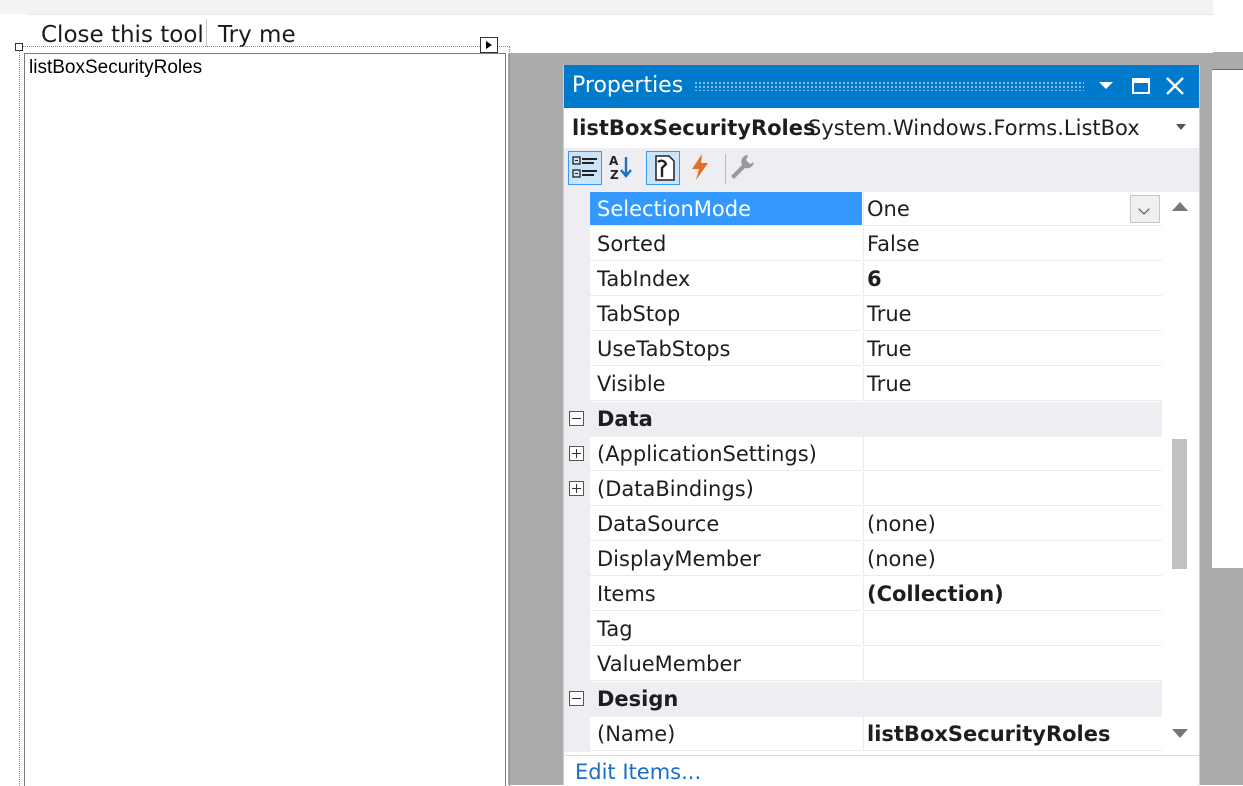  Describe the element at coordinates (1180, 206) in the screenshot. I see `scroll-up-icon` at that location.